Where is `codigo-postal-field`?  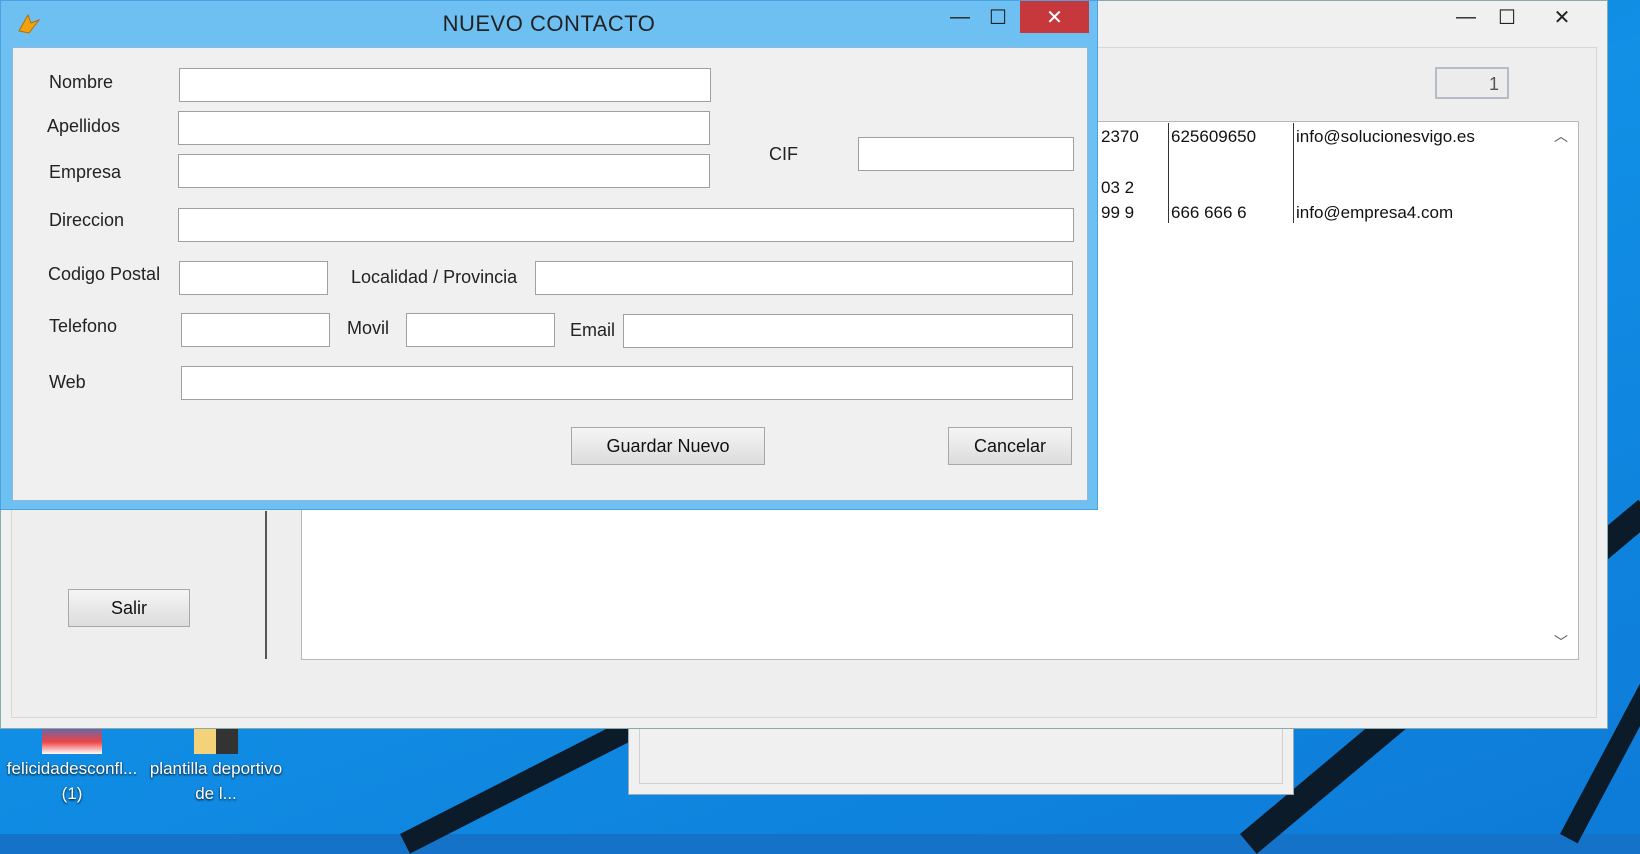
codigo-postal-field is located at coordinates (253, 278).